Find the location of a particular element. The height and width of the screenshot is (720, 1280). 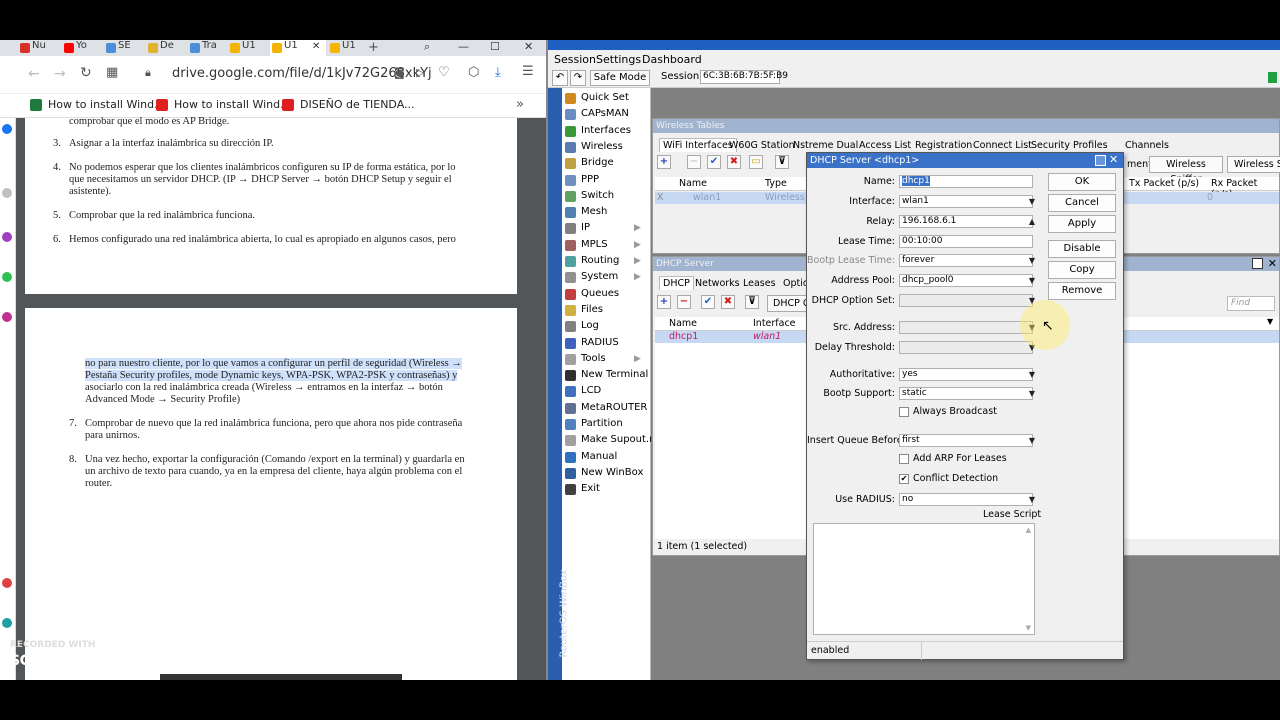

wireless-tab: Connect List is located at coordinates (1002, 145).